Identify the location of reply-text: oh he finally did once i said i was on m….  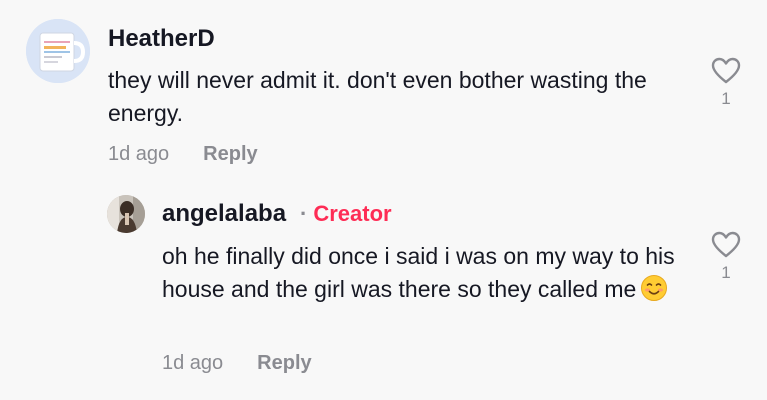
(418, 272).